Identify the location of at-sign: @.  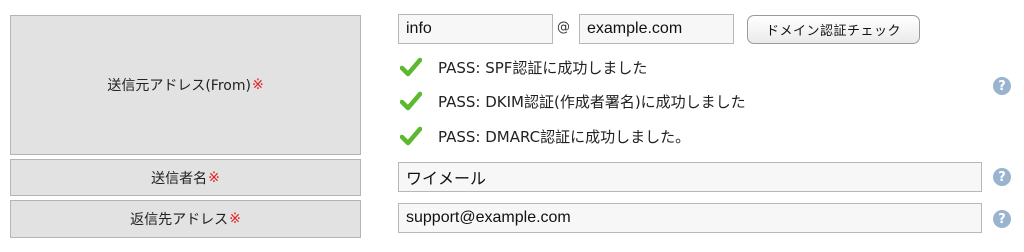
(563, 27).